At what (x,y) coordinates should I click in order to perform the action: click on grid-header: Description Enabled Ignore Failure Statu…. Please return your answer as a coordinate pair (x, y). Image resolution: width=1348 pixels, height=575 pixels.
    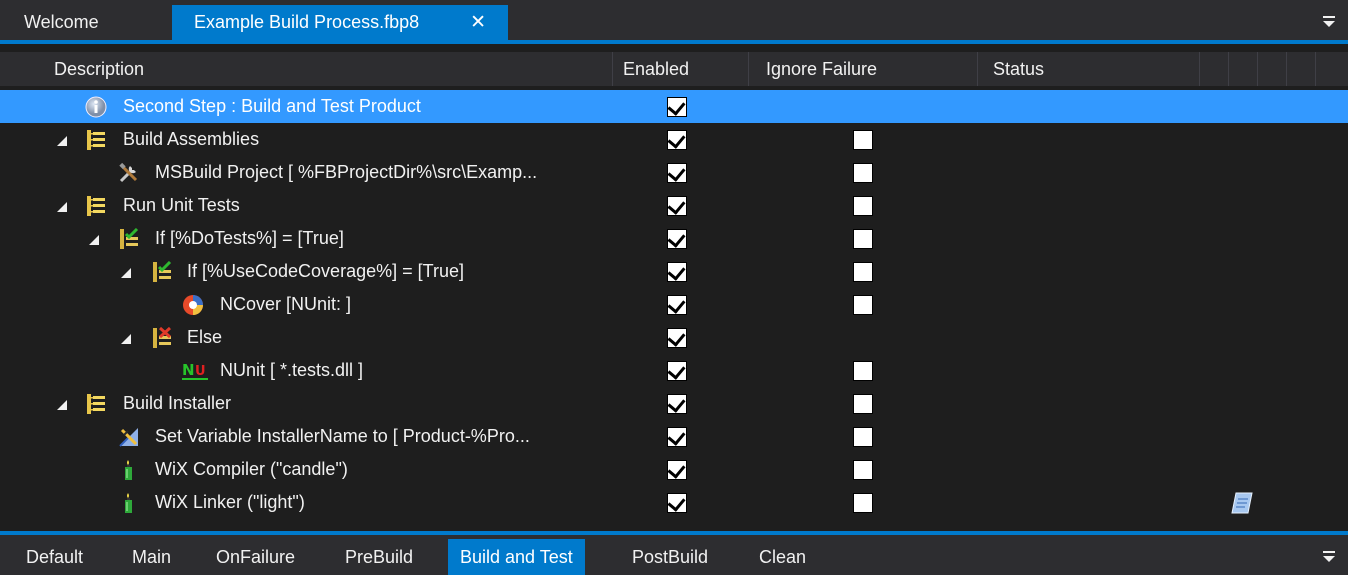
    Looking at the image, I should click on (674, 69).